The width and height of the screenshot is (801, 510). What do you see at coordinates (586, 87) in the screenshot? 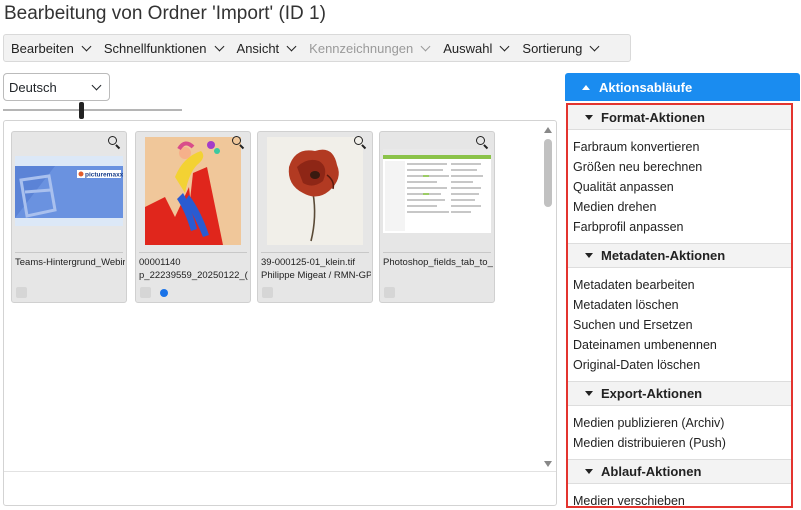
I see `collapse-triangle-icon` at bounding box center [586, 87].